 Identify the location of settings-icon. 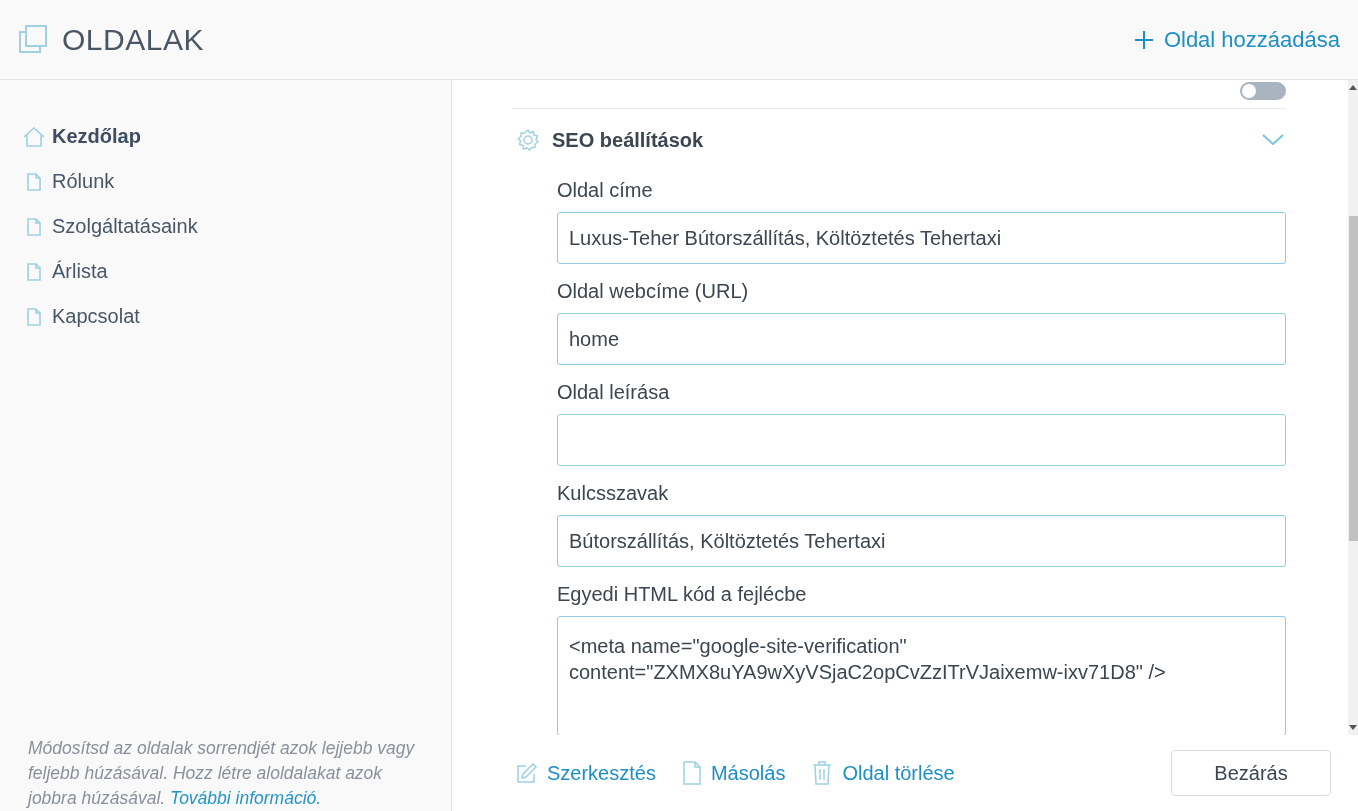
(528, 140).